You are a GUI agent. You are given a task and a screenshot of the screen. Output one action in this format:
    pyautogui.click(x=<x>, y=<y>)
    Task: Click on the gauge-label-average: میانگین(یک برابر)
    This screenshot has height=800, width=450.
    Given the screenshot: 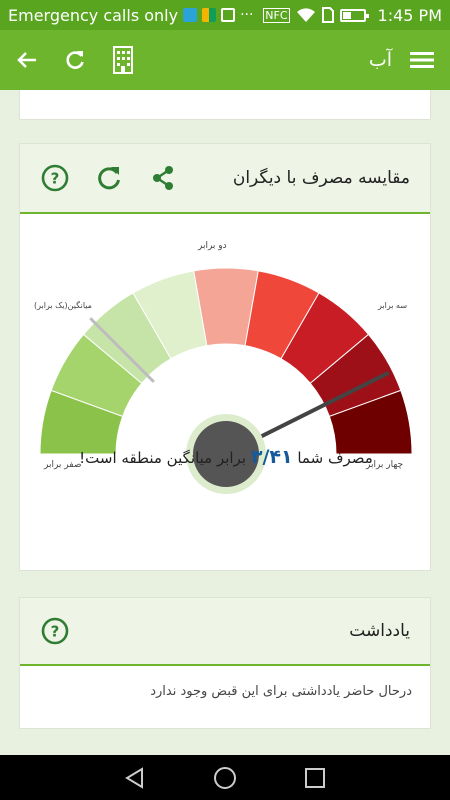 What is the action you would take?
    pyautogui.click(x=63, y=305)
    